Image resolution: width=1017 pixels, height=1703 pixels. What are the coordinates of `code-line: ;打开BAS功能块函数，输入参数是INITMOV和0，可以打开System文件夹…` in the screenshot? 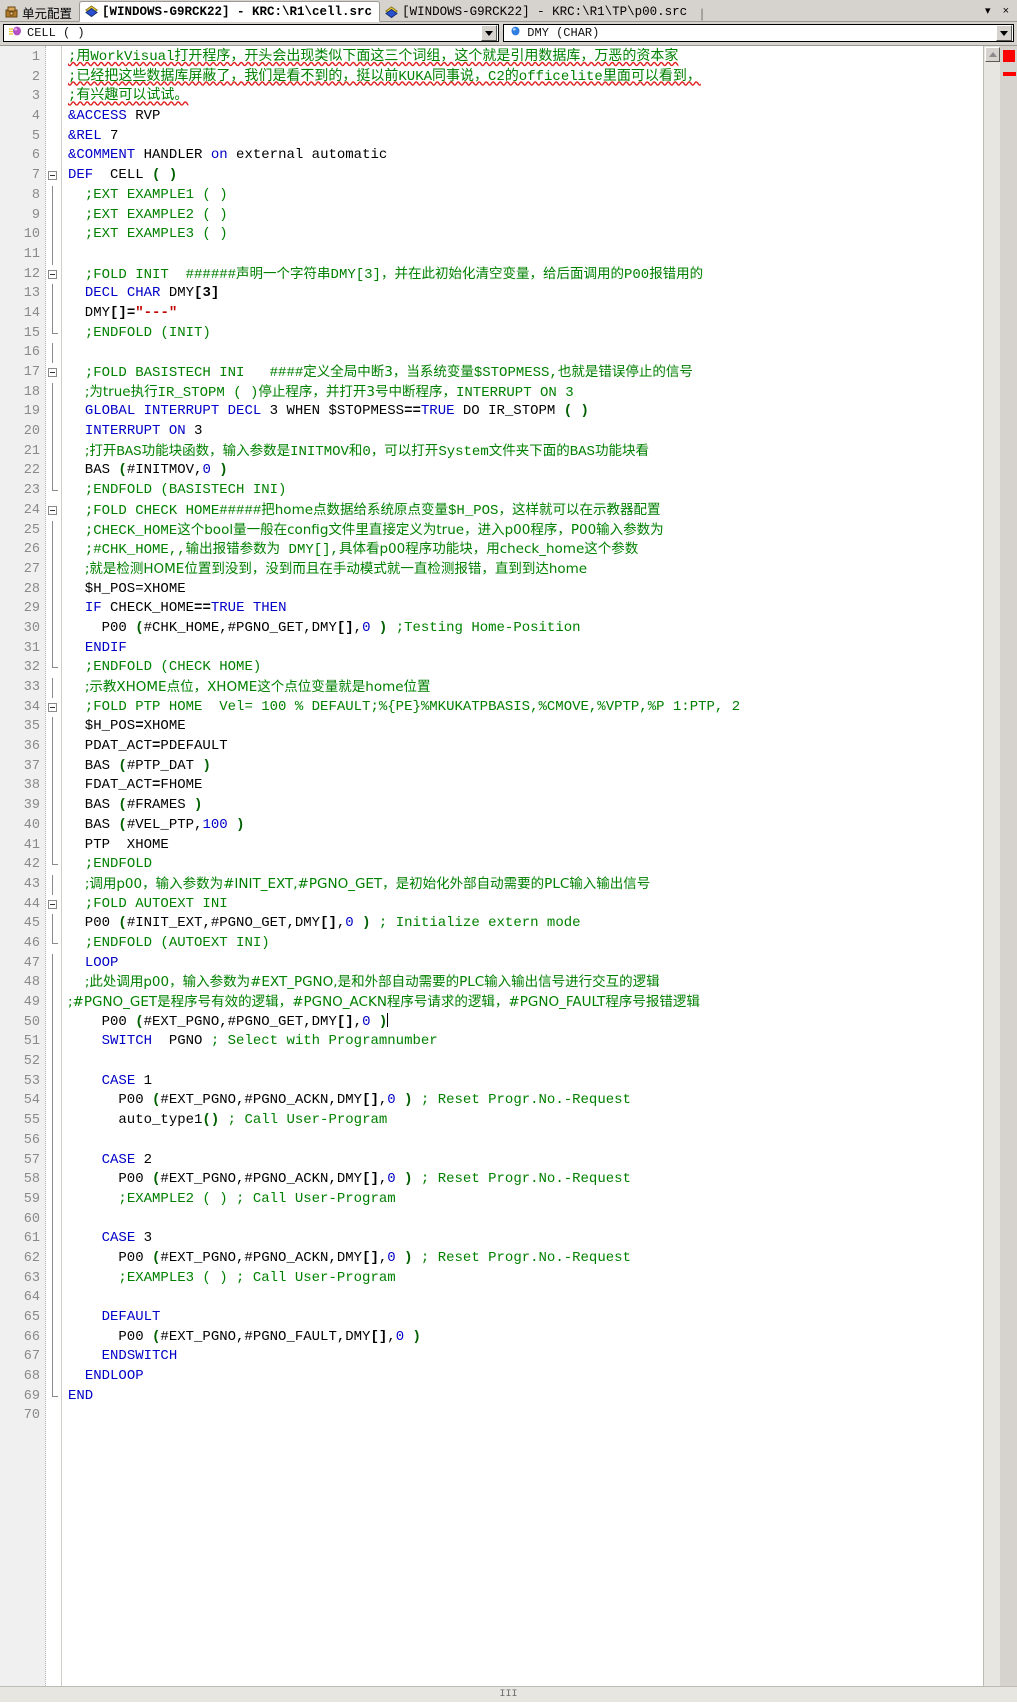 It's located at (522, 452).